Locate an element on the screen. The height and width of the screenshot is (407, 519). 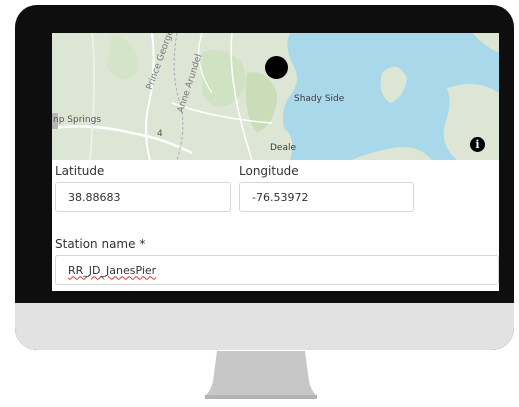
info-icon: i is located at coordinates (477, 144).